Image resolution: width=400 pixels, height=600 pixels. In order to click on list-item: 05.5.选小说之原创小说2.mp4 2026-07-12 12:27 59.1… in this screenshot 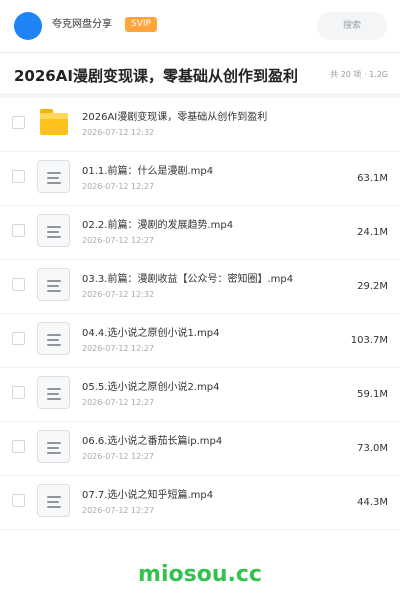, I will do `click(200, 395)`.